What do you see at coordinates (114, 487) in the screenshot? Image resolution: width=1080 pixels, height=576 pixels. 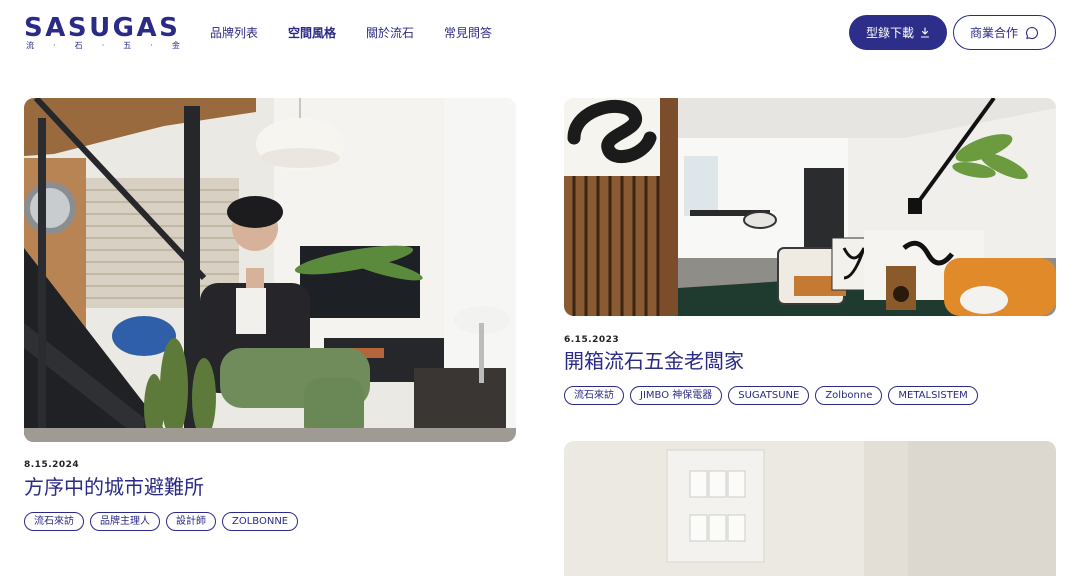 I see `post-title: 方序中的城市避難所` at bounding box center [114, 487].